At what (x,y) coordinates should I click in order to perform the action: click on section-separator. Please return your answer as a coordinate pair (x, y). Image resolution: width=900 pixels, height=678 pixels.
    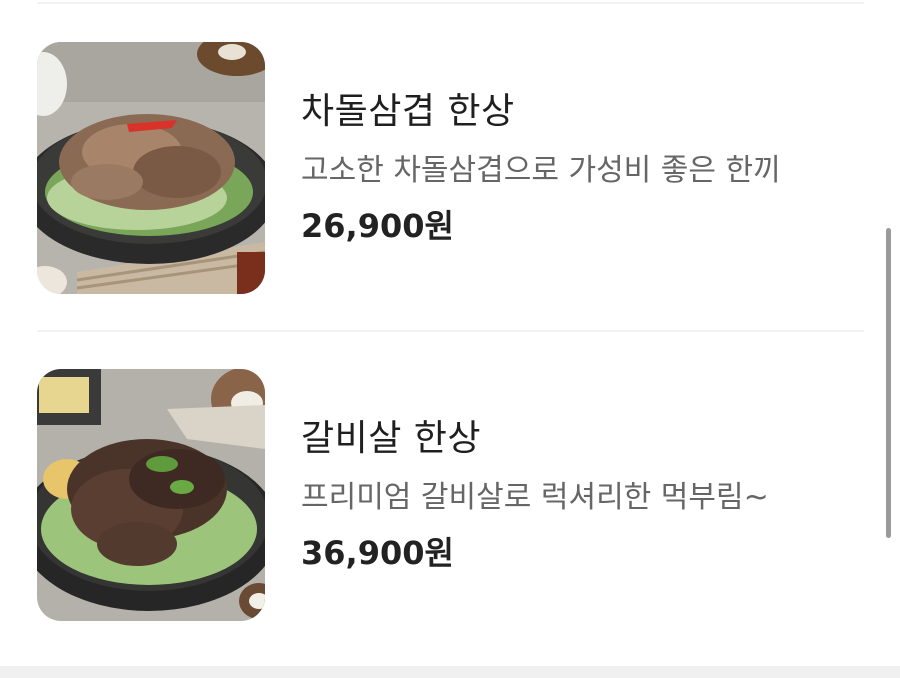
    Looking at the image, I should click on (450, 672).